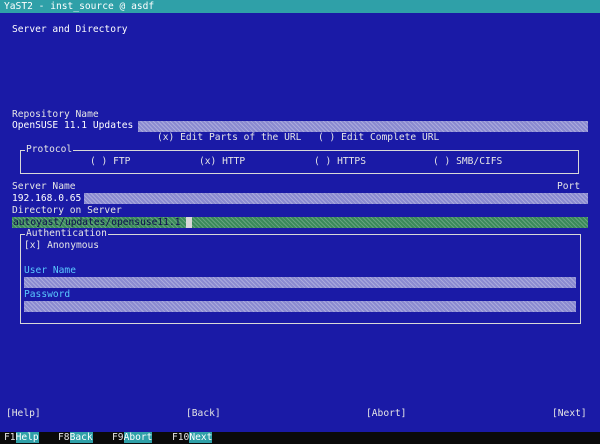  I want to click on server-name-input, so click(336, 198).